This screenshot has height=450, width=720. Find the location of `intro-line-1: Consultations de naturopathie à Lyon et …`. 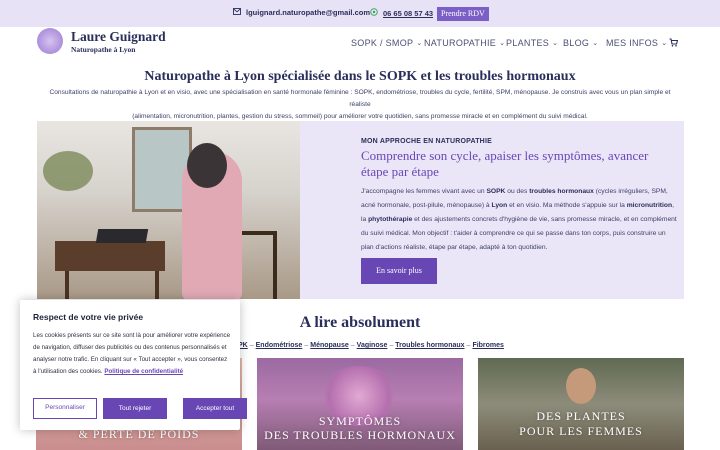

intro-line-1: Consultations de naturopathie à Lyon et … is located at coordinates (360, 98).